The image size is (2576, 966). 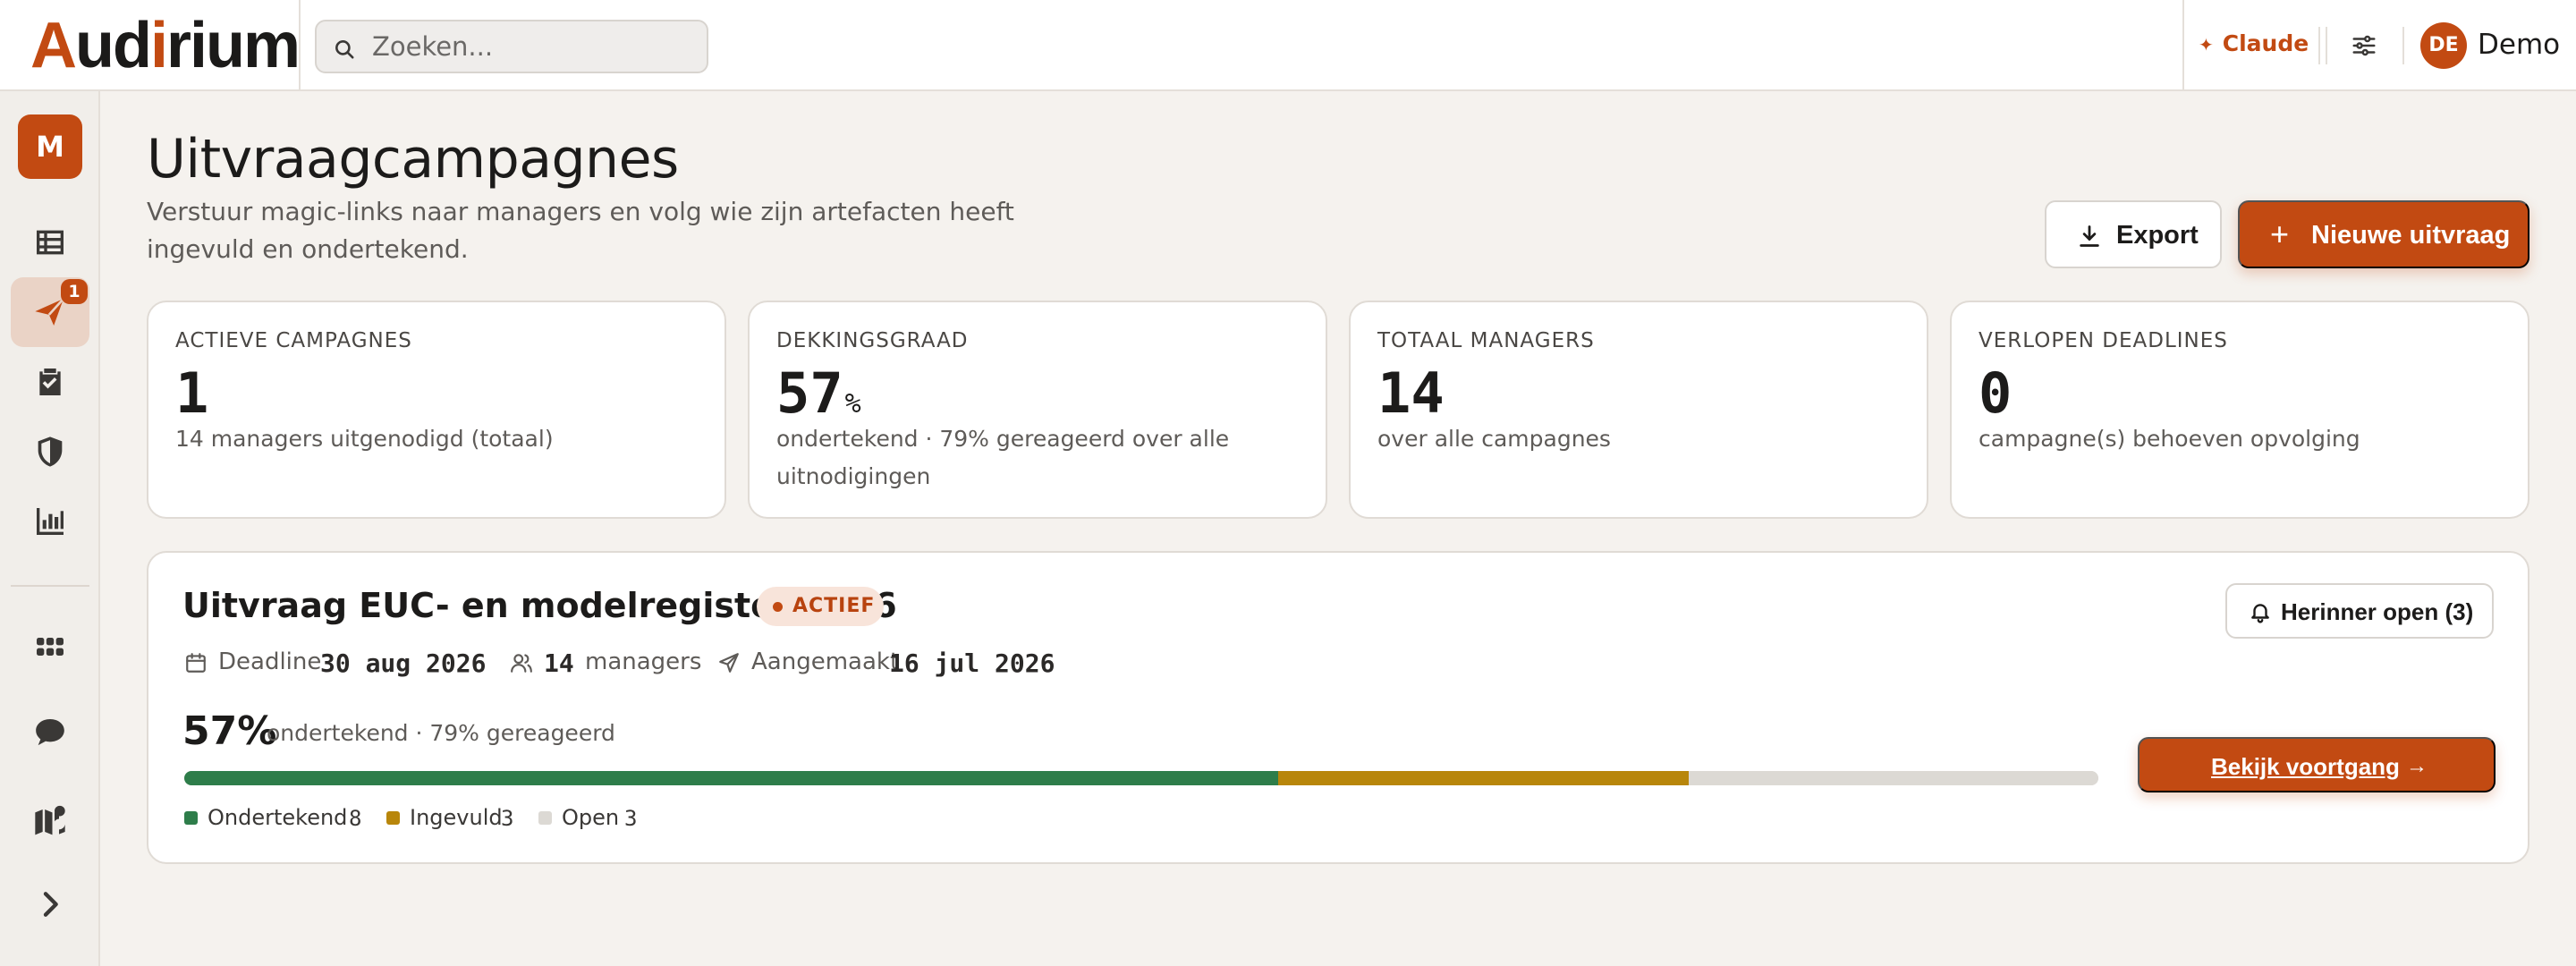 What do you see at coordinates (50, 586) in the screenshot?
I see `sidebar-divider` at bounding box center [50, 586].